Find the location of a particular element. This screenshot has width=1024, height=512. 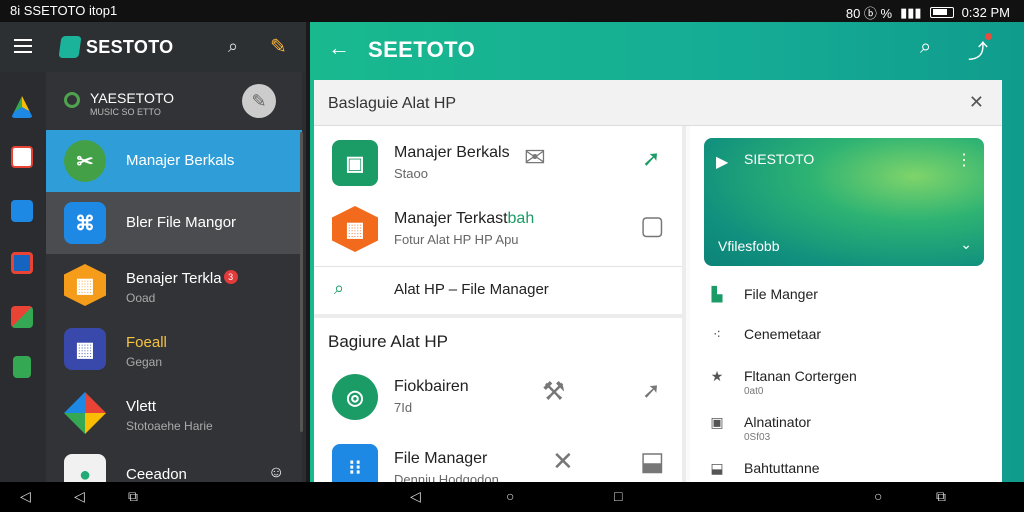

nav-item-label: Vlett is located at coordinates (141, 406).